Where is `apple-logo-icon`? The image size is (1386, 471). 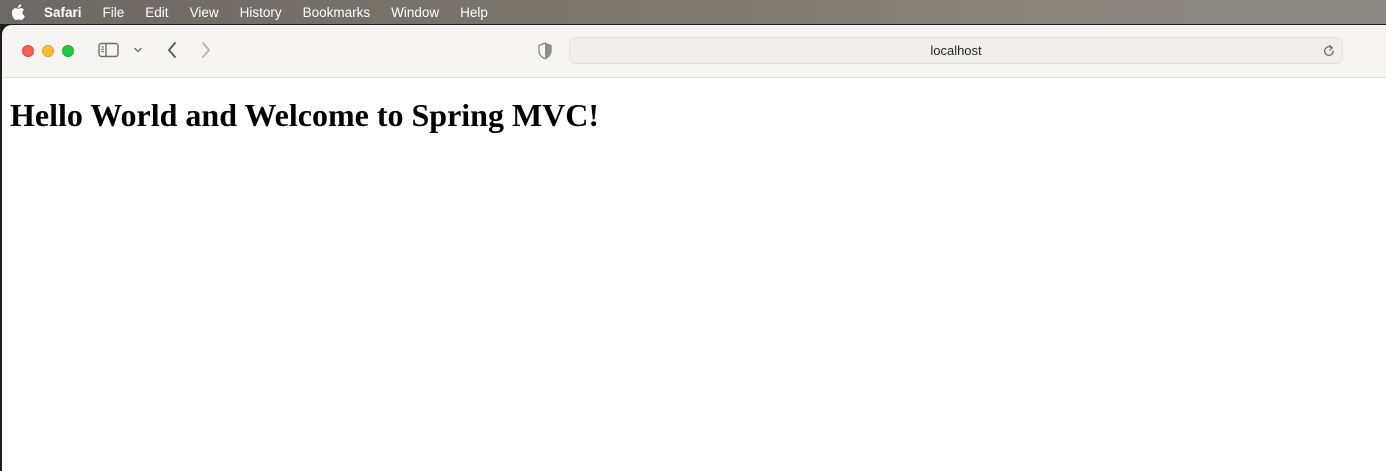 apple-logo-icon is located at coordinates (18, 12).